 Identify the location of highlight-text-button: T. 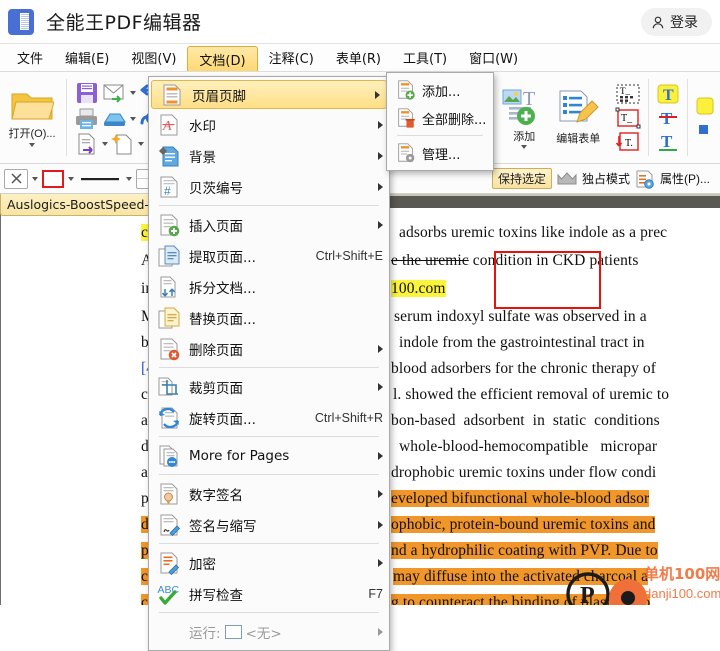
(668, 94).